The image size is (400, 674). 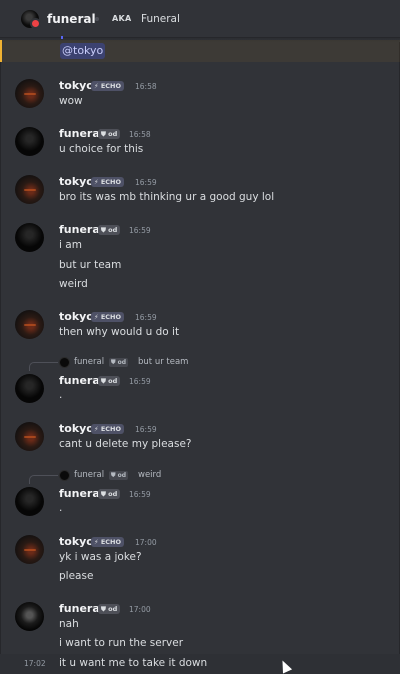 I want to click on message-text: u choice for this, so click(x=101, y=149).